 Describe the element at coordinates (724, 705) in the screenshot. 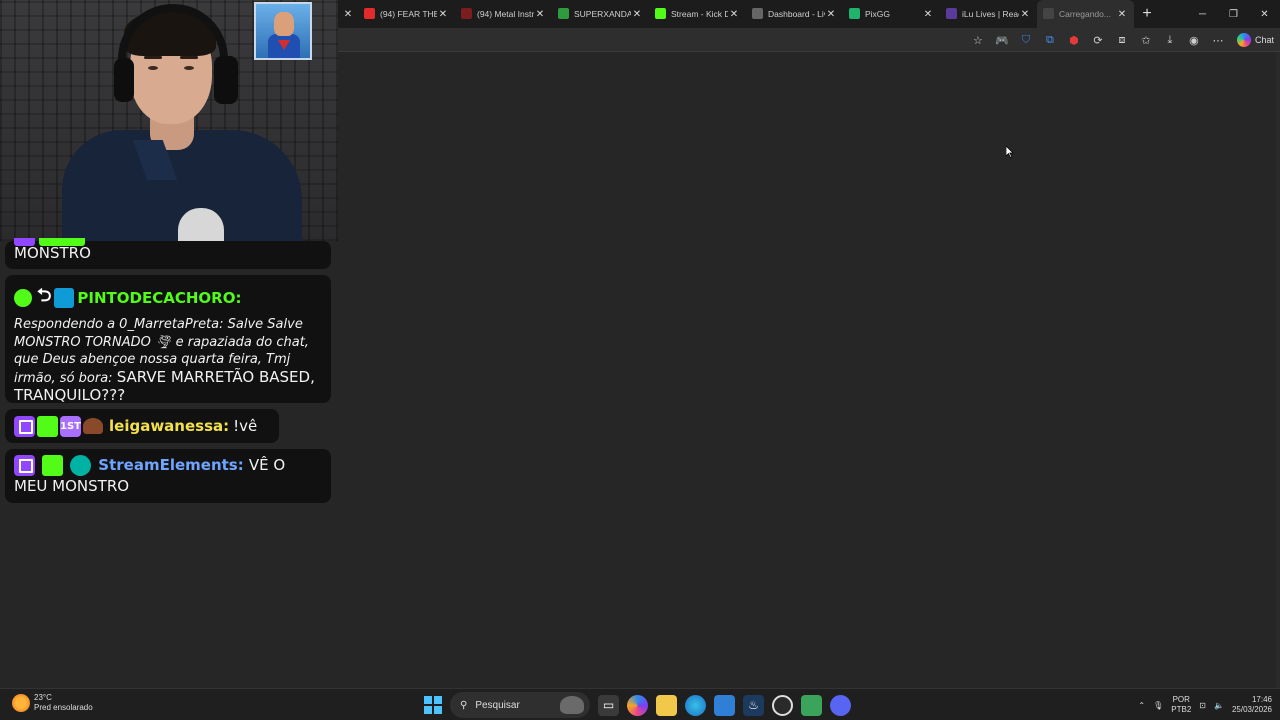

I see `photos-app-icon` at that location.